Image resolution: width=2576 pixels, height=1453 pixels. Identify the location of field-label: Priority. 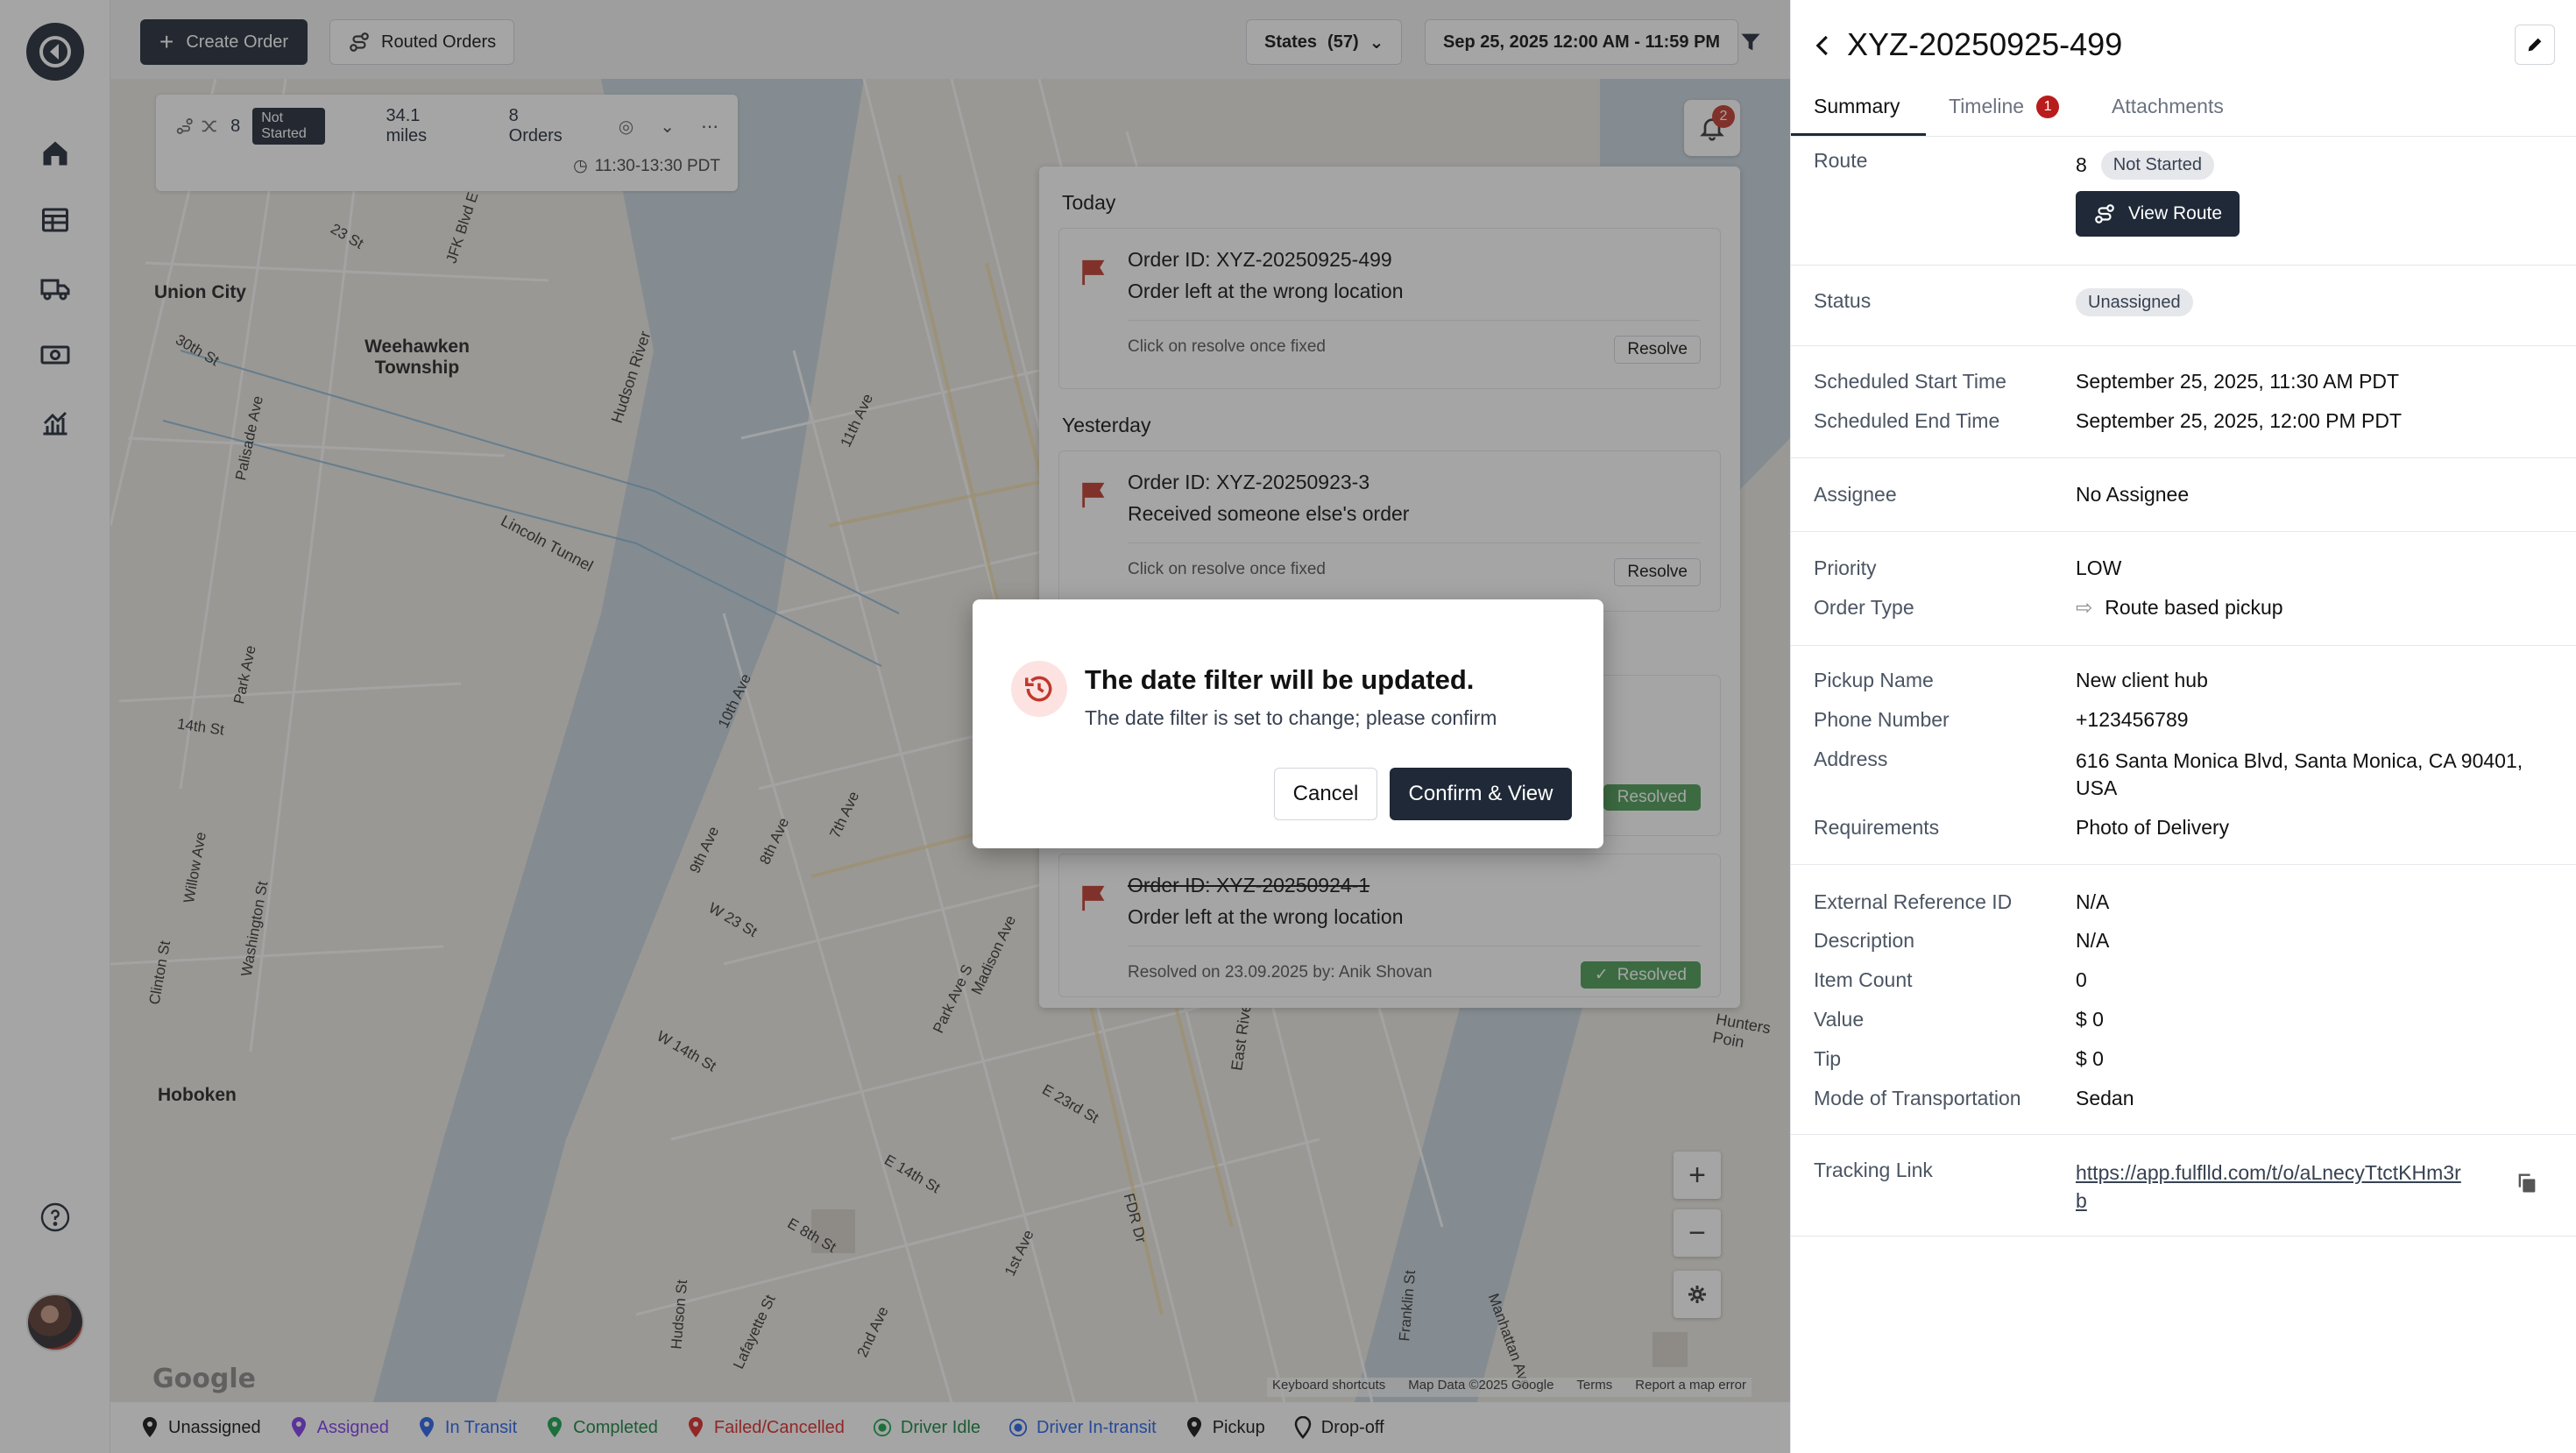
(1845, 567).